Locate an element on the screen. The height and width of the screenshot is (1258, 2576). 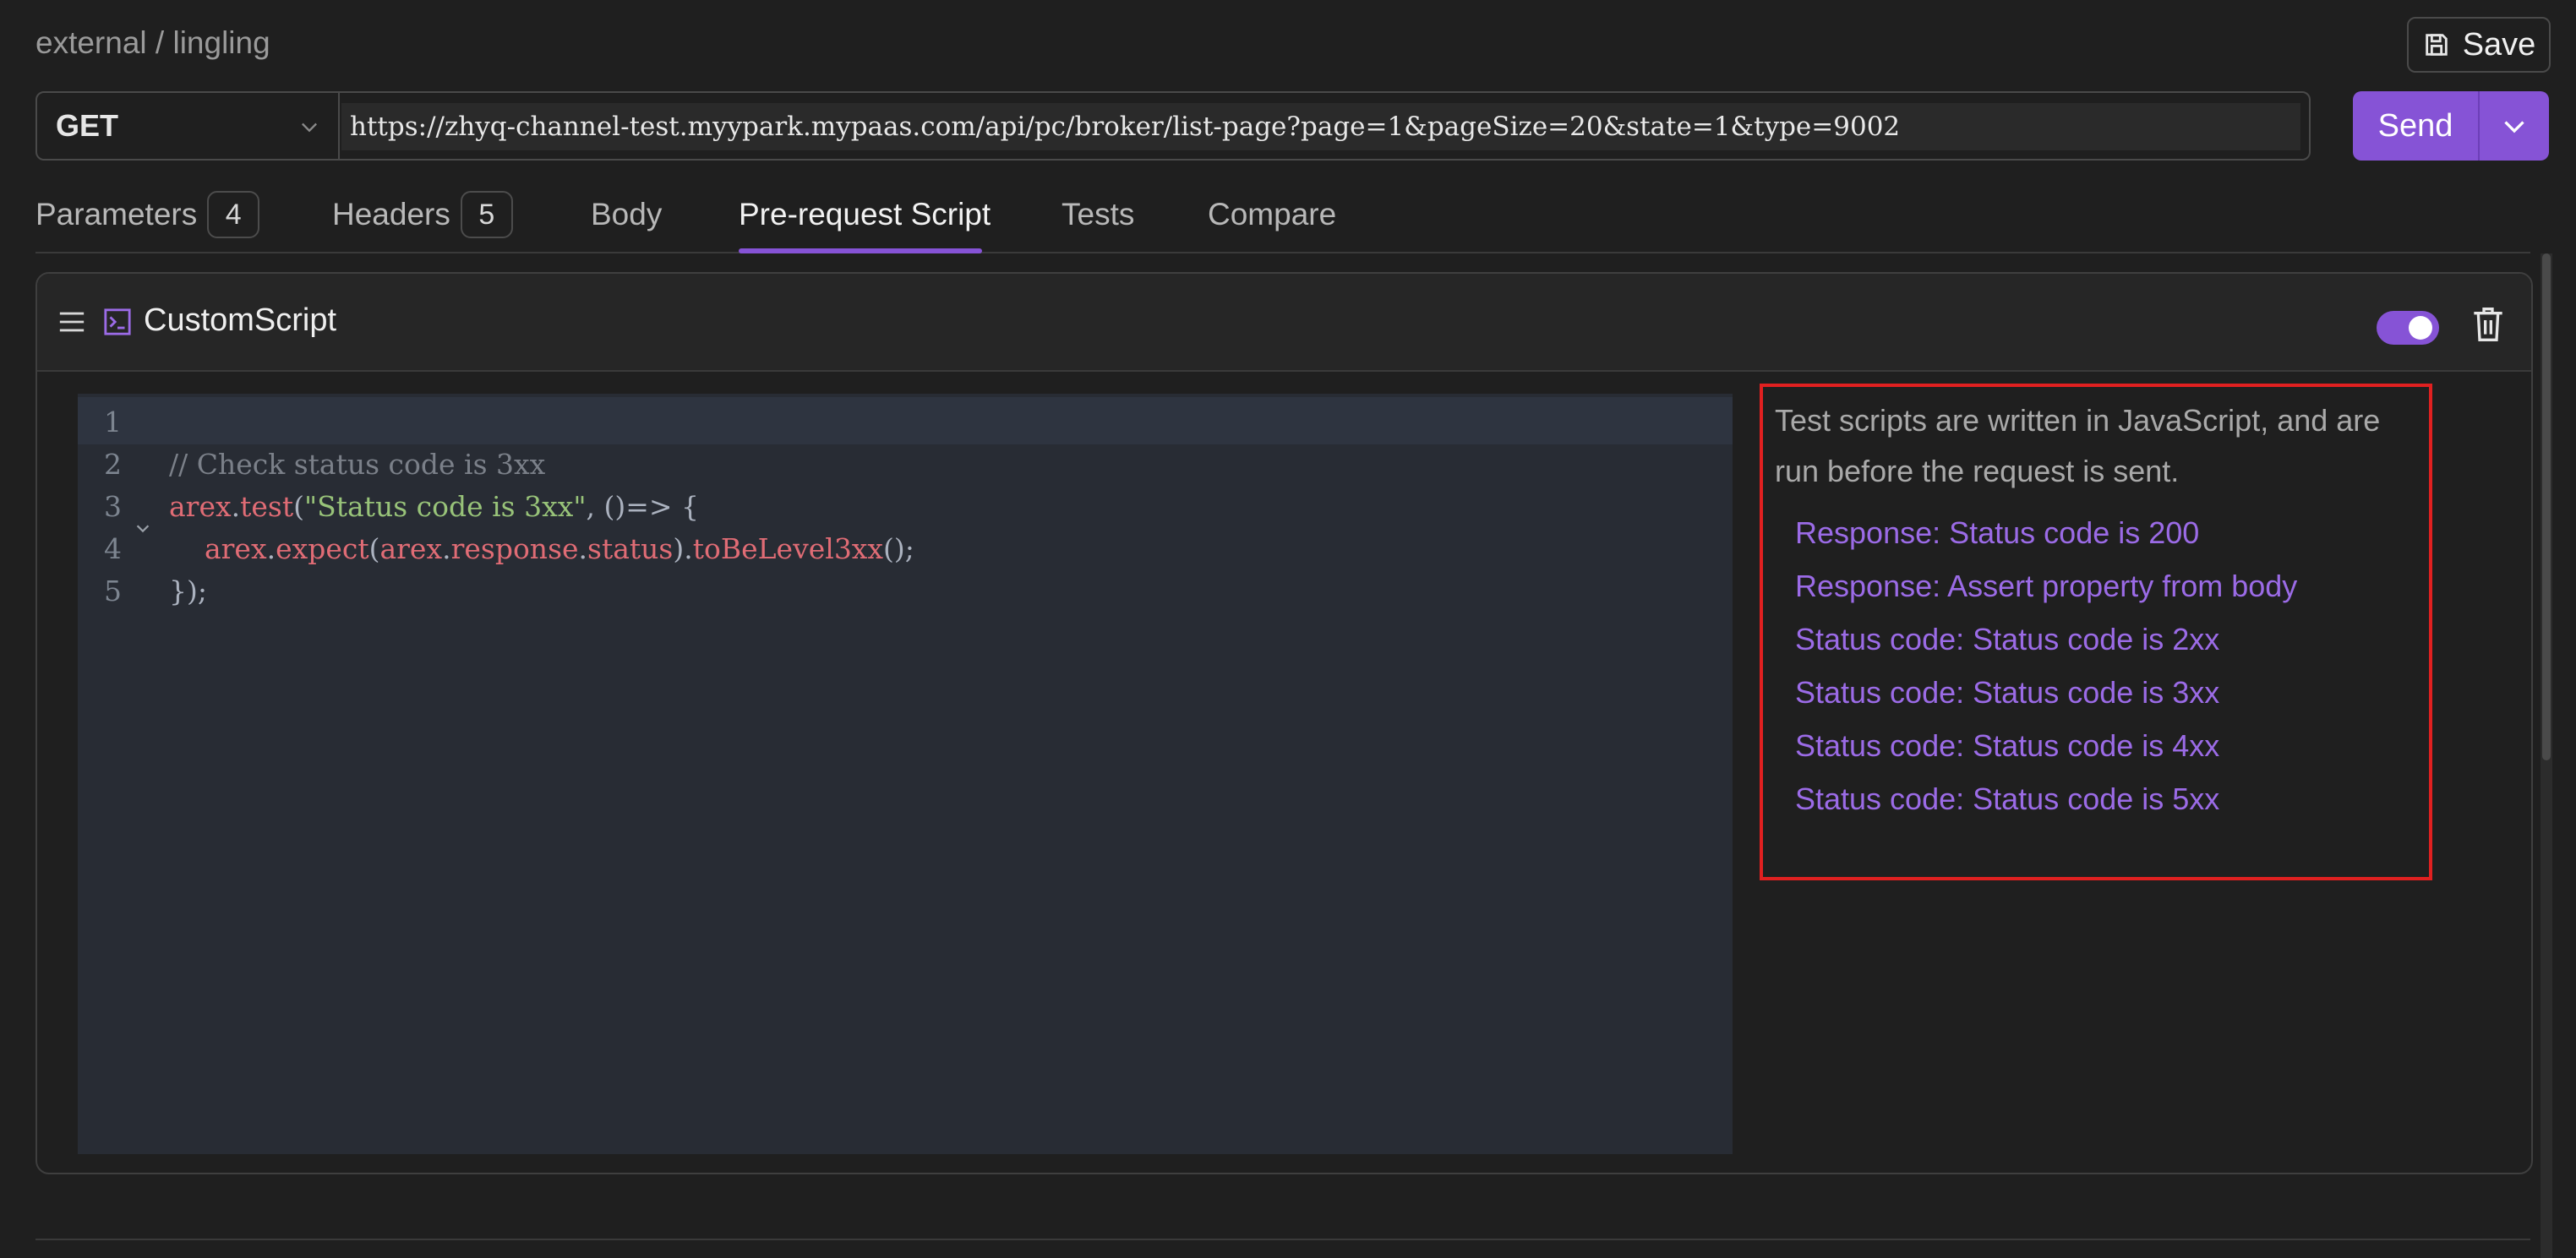
tab-label: Body is located at coordinates (627, 214).